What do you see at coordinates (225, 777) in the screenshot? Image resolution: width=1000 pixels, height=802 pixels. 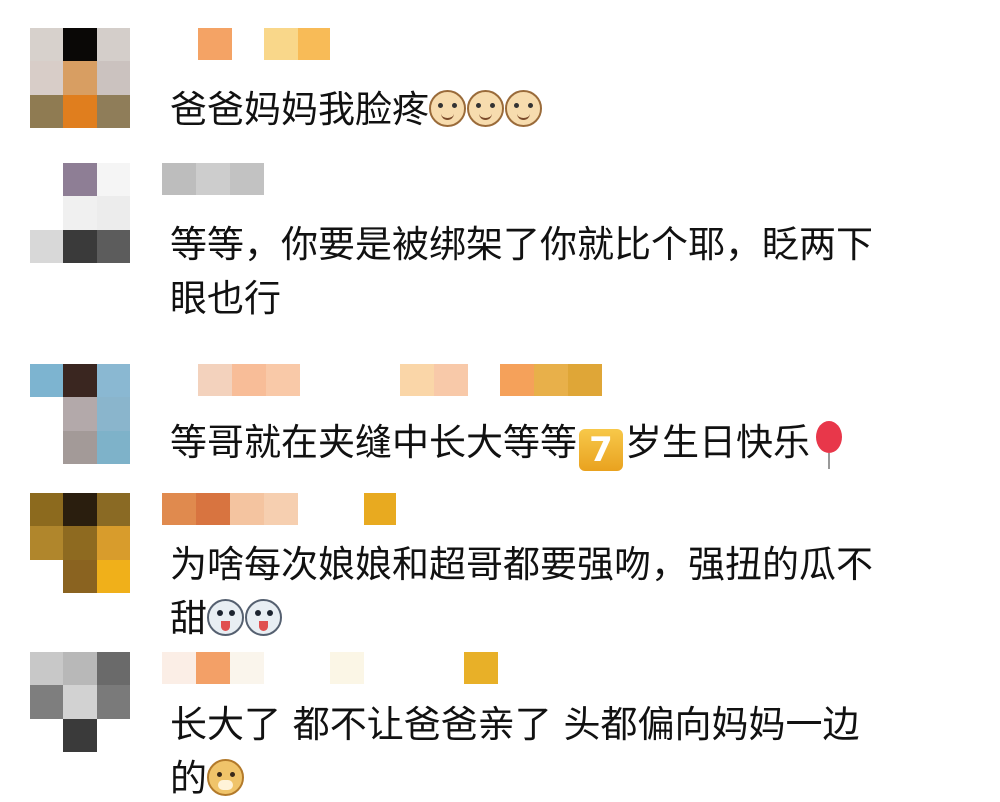 I see `doge-icon` at bounding box center [225, 777].